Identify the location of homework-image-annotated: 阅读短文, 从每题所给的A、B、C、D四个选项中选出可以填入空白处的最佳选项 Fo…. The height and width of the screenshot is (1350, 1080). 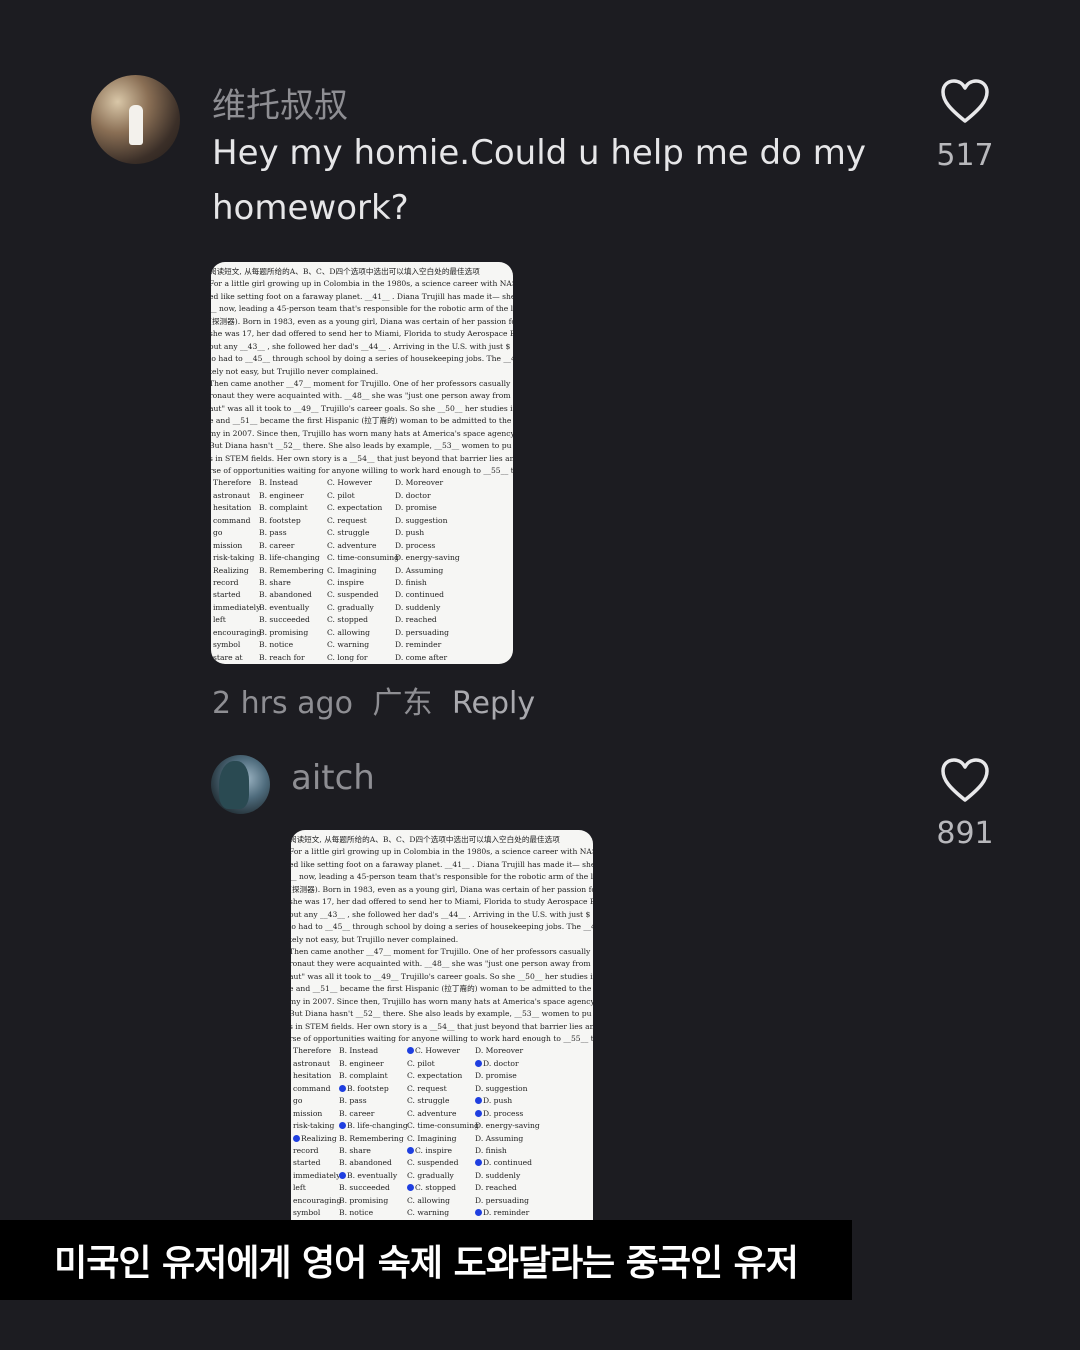
(442, 1026).